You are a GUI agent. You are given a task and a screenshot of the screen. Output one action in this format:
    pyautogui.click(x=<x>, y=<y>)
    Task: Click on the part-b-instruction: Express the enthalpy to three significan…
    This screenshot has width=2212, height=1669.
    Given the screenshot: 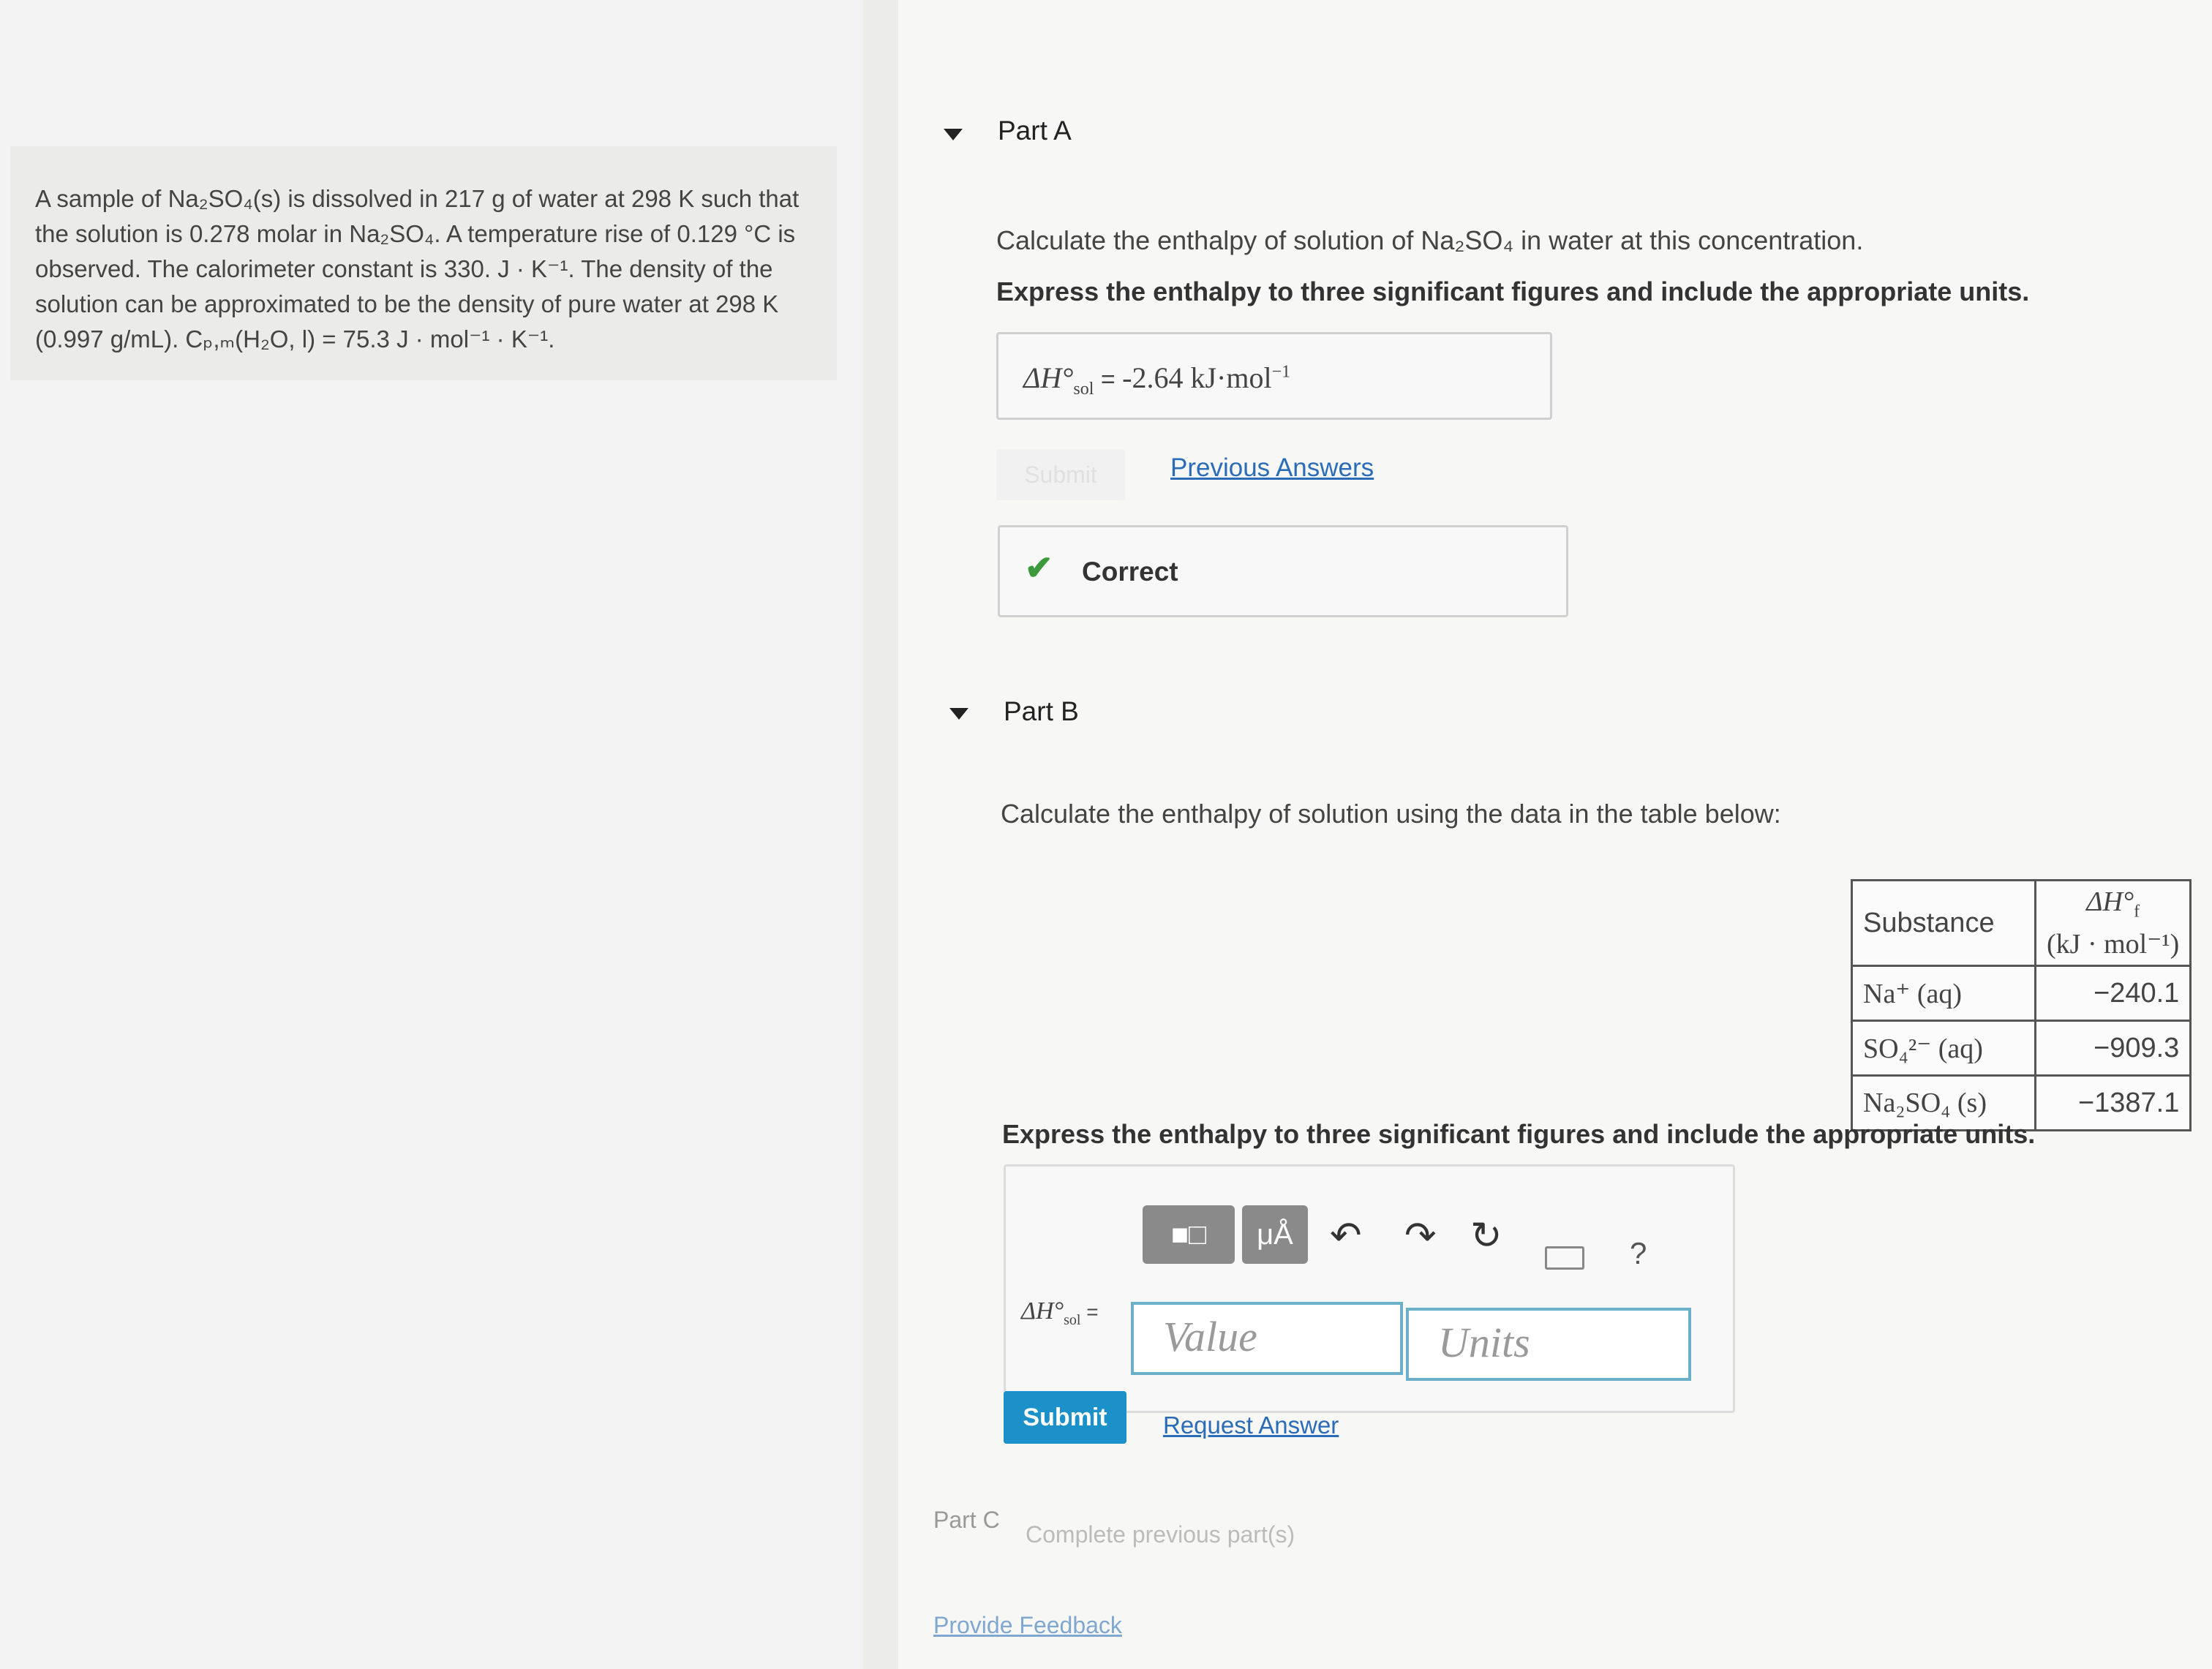 What is the action you would take?
    pyautogui.click(x=1519, y=1134)
    